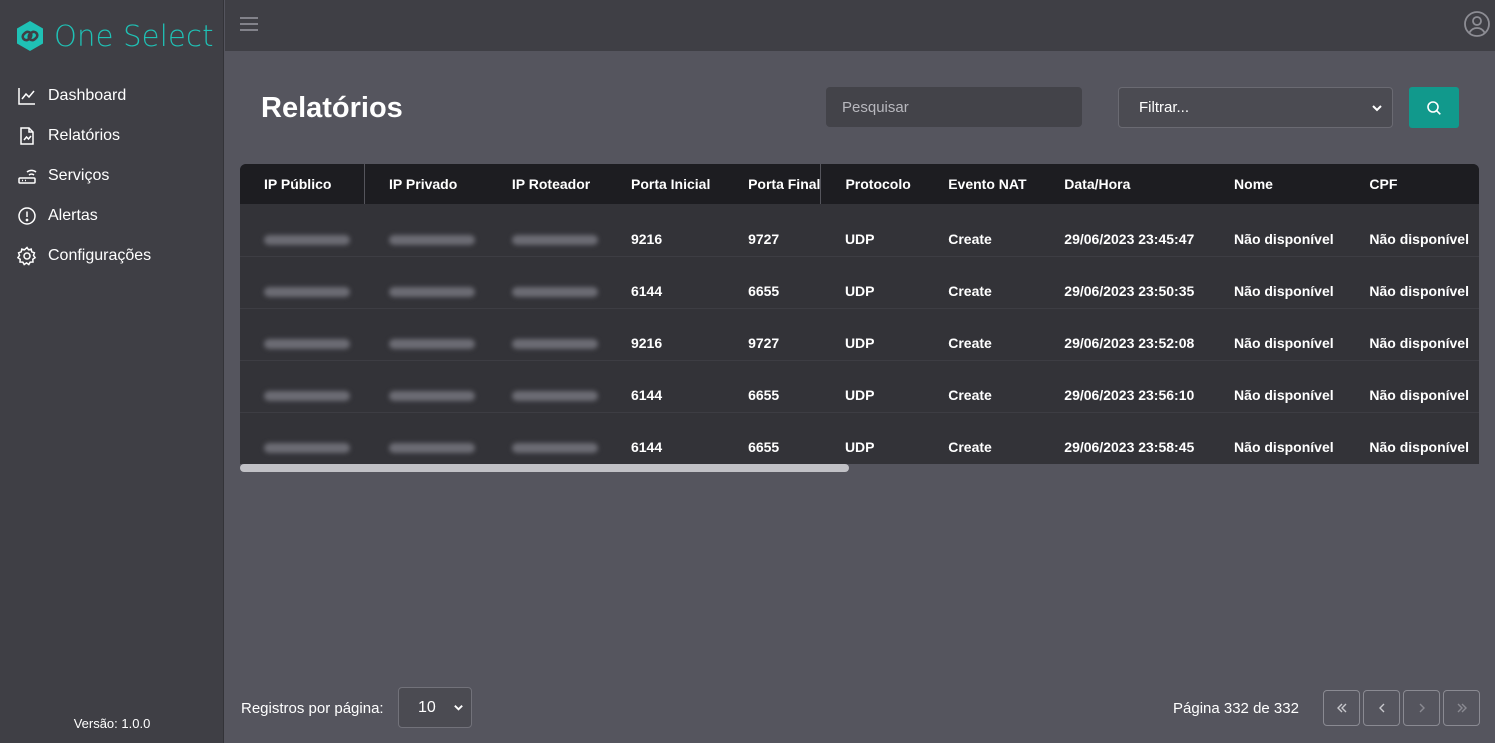 The width and height of the screenshot is (1495, 743). I want to click on rows-per-page-label: Registros por página:, so click(312, 708).